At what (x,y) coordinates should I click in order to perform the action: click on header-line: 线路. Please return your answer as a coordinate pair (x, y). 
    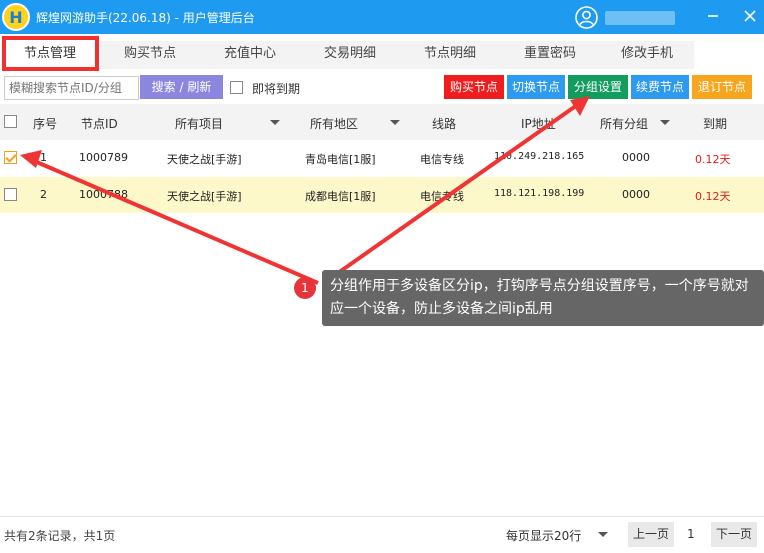
    Looking at the image, I should click on (444, 124).